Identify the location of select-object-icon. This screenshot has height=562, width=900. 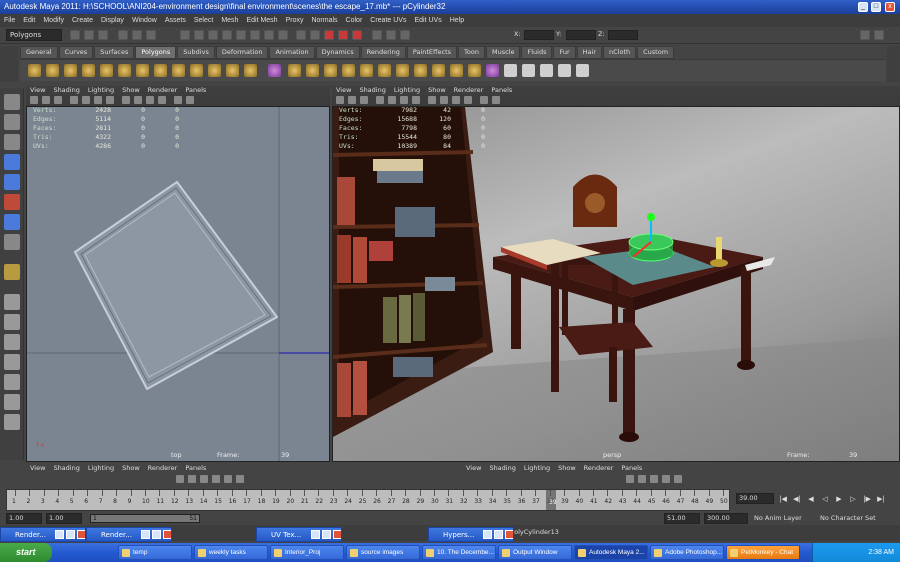
(137, 35).